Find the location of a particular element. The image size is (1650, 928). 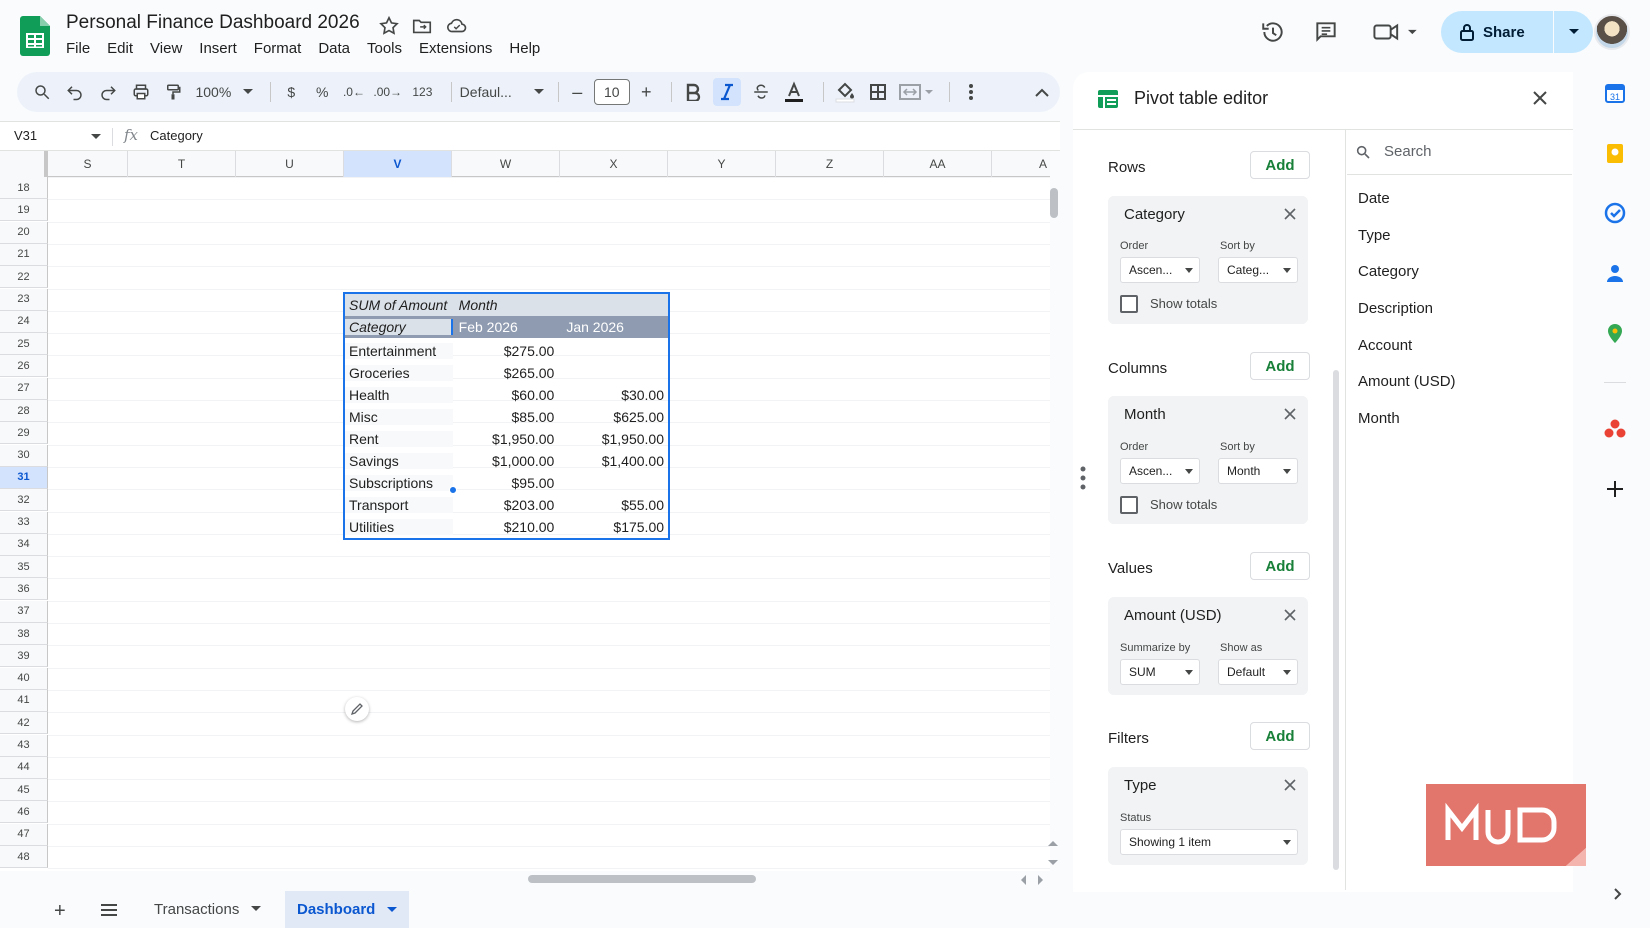

row-header: 36 is located at coordinates (24, 589).